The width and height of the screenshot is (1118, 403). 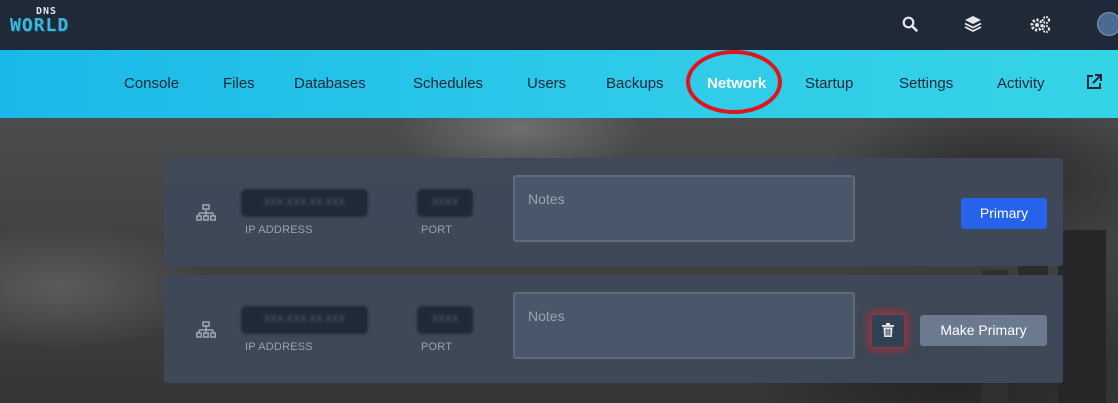 What do you see at coordinates (40, 25) in the screenshot?
I see `logo-big-text: WORLD` at bounding box center [40, 25].